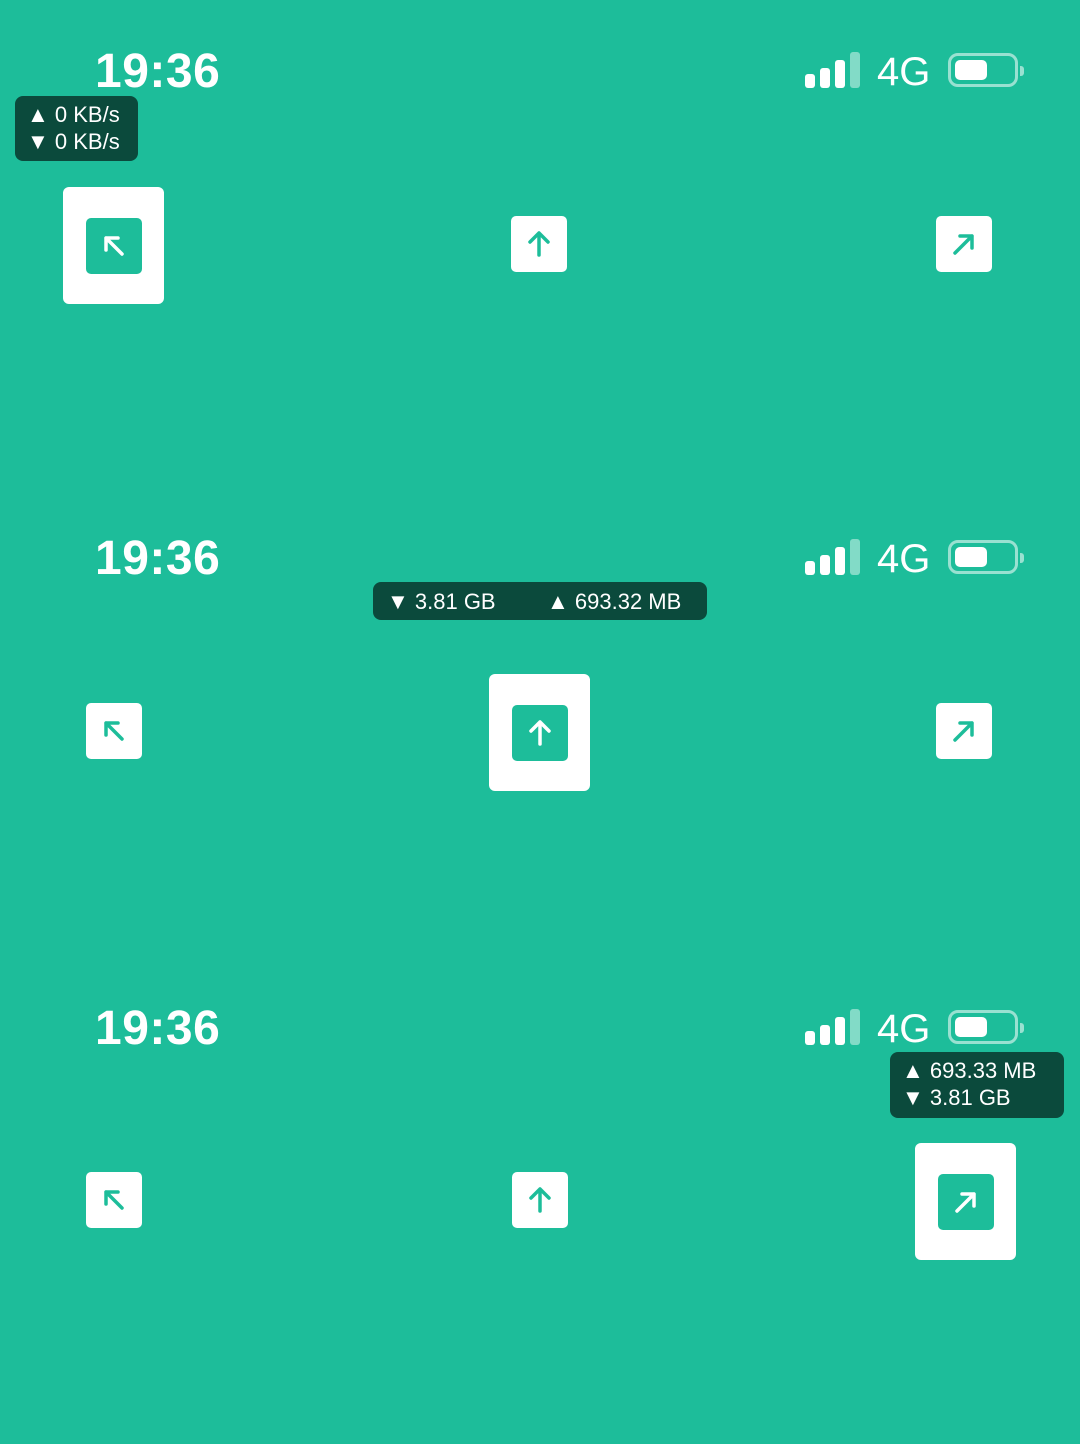 Image resolution: width=1080 pixels, height=1444 pixels. I want to click on upload-total: ▲ 693.32 MB, so click(614, 601).